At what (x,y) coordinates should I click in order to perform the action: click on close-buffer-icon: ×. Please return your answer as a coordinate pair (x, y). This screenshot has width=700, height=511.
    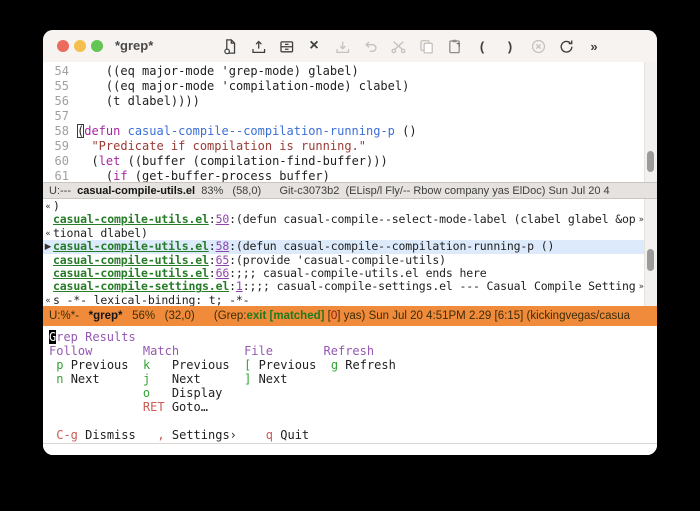
    Looking at the image, I should click on (314, 46).